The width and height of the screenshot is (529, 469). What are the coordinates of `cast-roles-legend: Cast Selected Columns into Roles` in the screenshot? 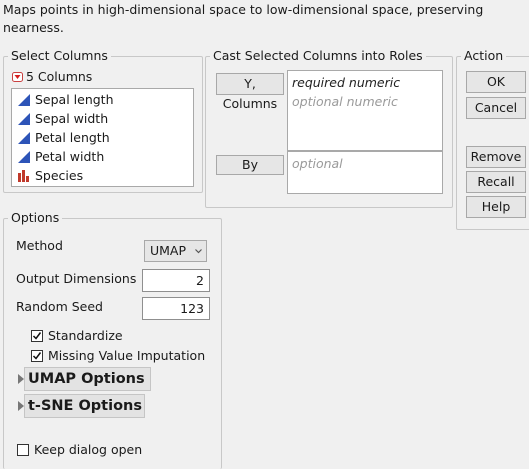 It's located at (318, 55).